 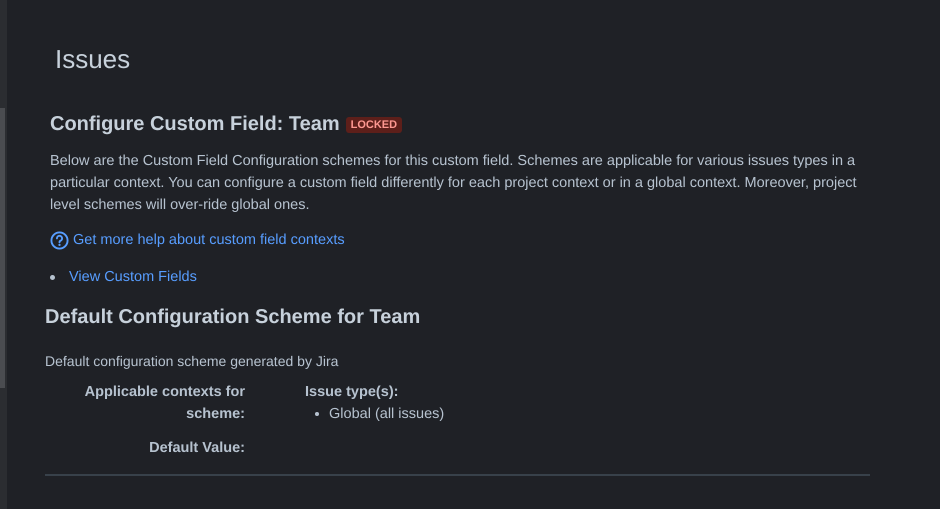 What do you see at coordinates (93, 59) in the screenshot?
I see `page-title: Issues` at bounding box center [93, 59].